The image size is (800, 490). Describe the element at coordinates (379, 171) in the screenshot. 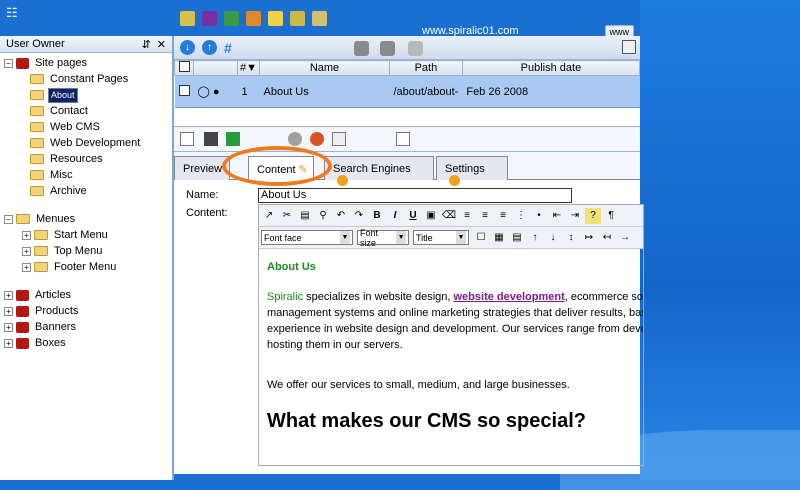

I see `tab-search-engines: Search Engines` at that location.